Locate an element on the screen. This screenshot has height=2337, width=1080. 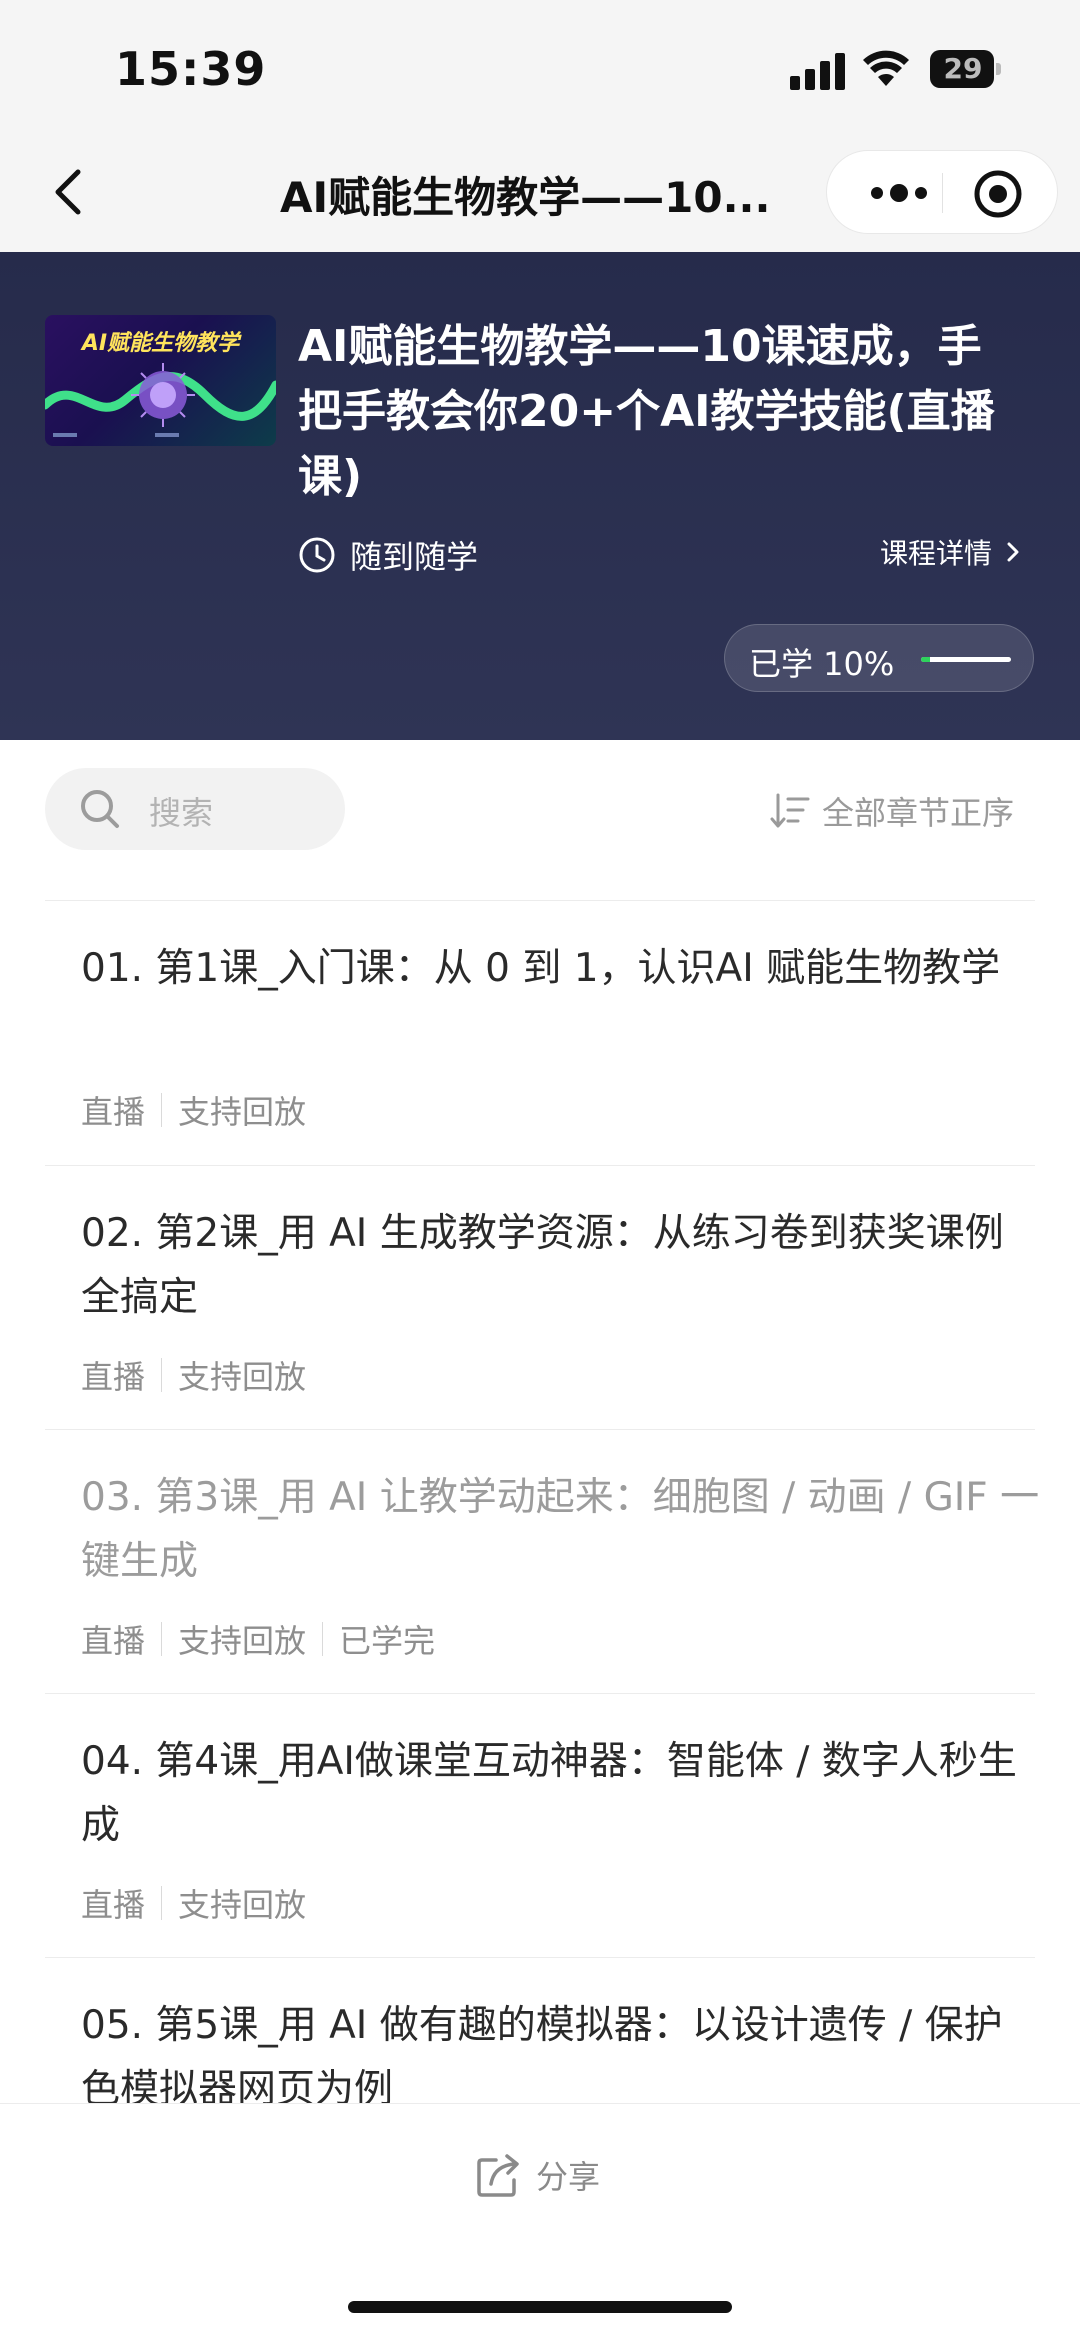
mini-program-capsule is located at coordinates (942, 192).